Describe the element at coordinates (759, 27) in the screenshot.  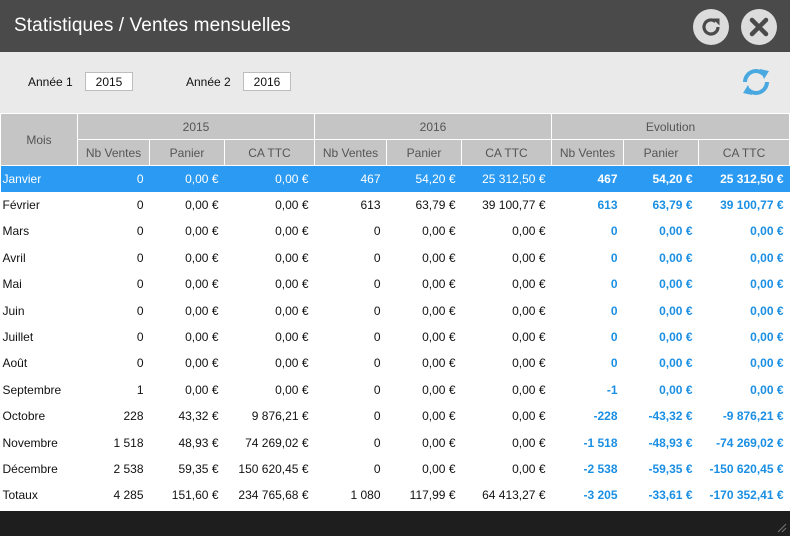
I see `close-button` at that location.